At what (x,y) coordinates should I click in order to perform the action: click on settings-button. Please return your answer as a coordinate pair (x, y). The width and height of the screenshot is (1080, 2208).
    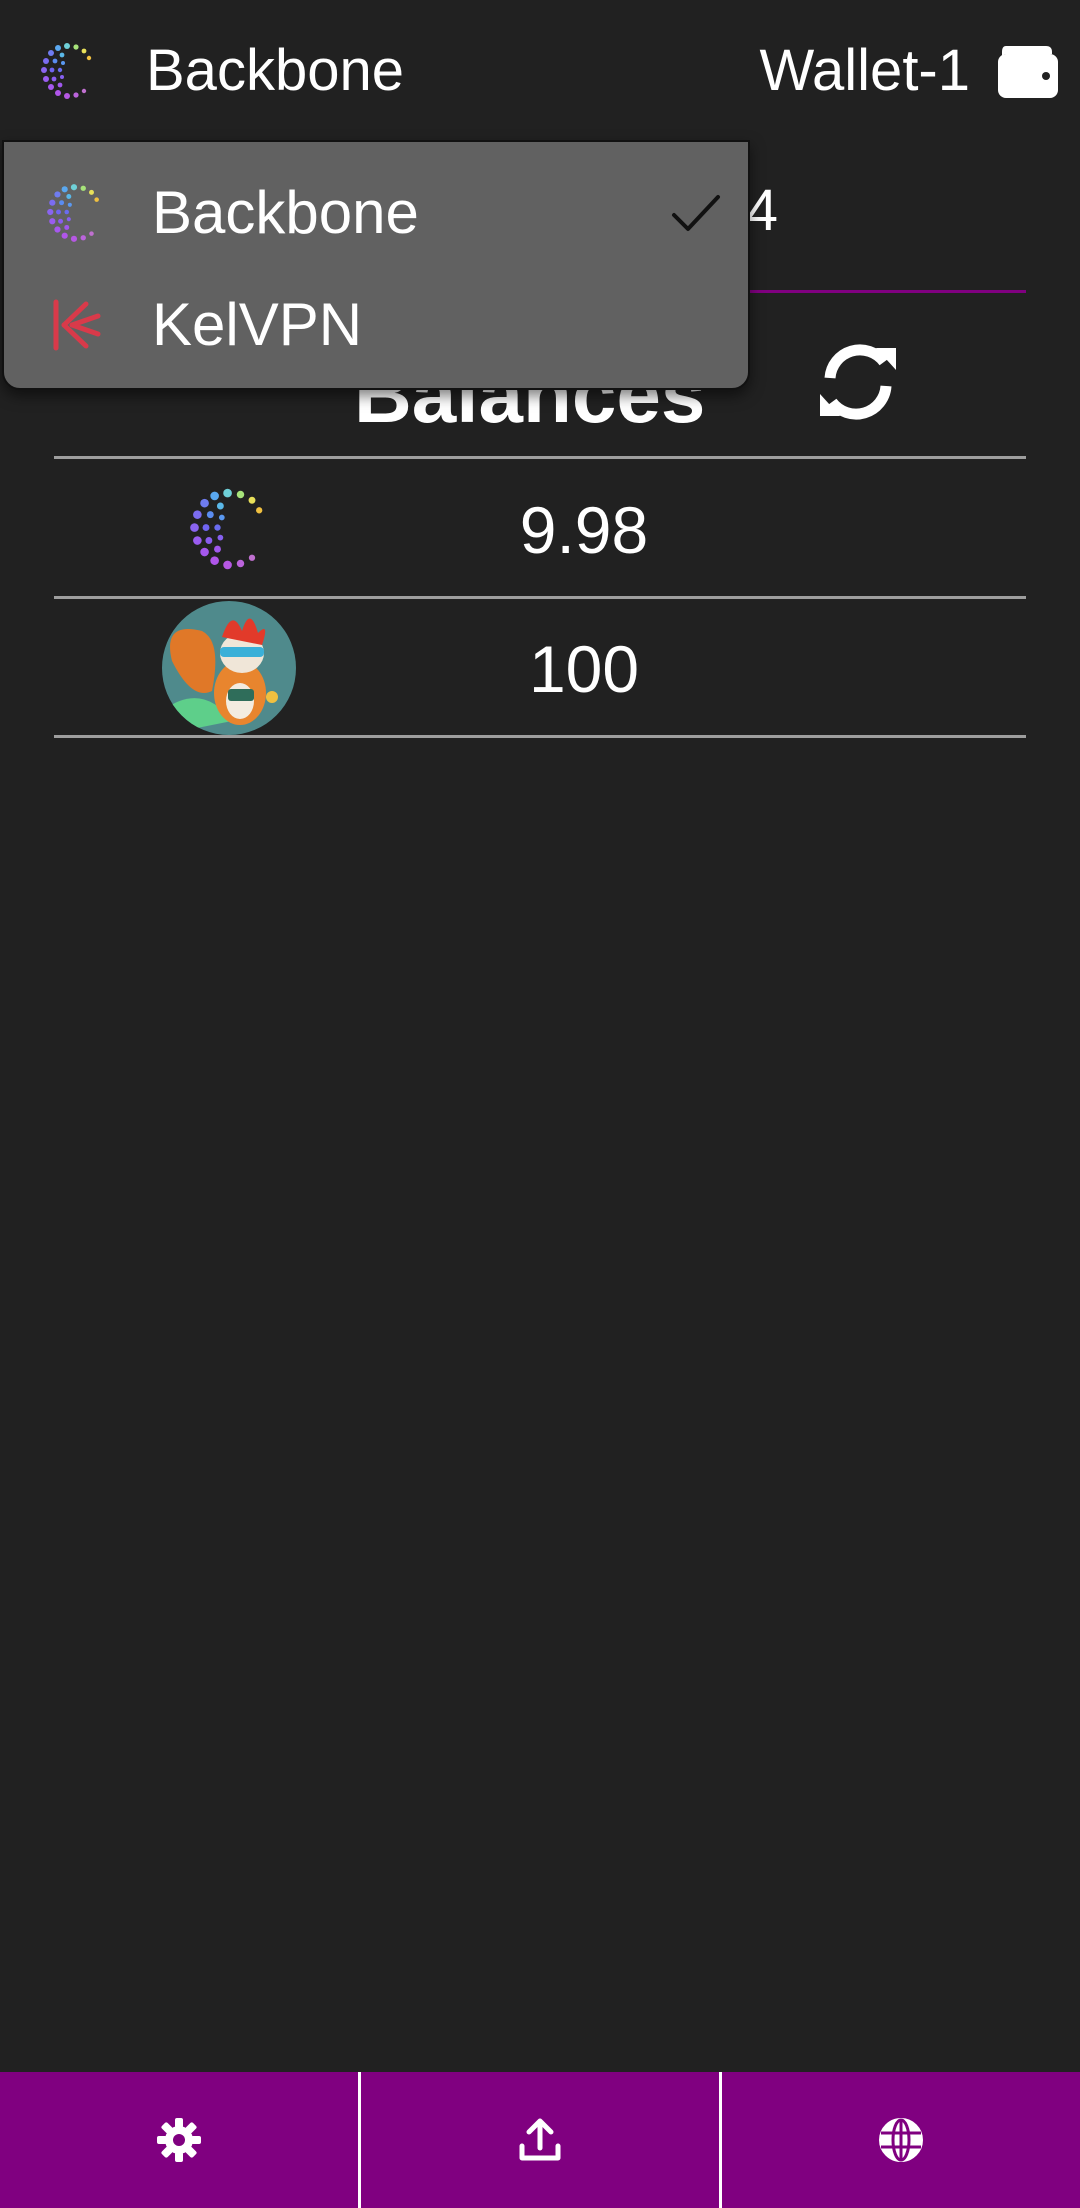
    Looking at the image, I should click on (180, 2140).